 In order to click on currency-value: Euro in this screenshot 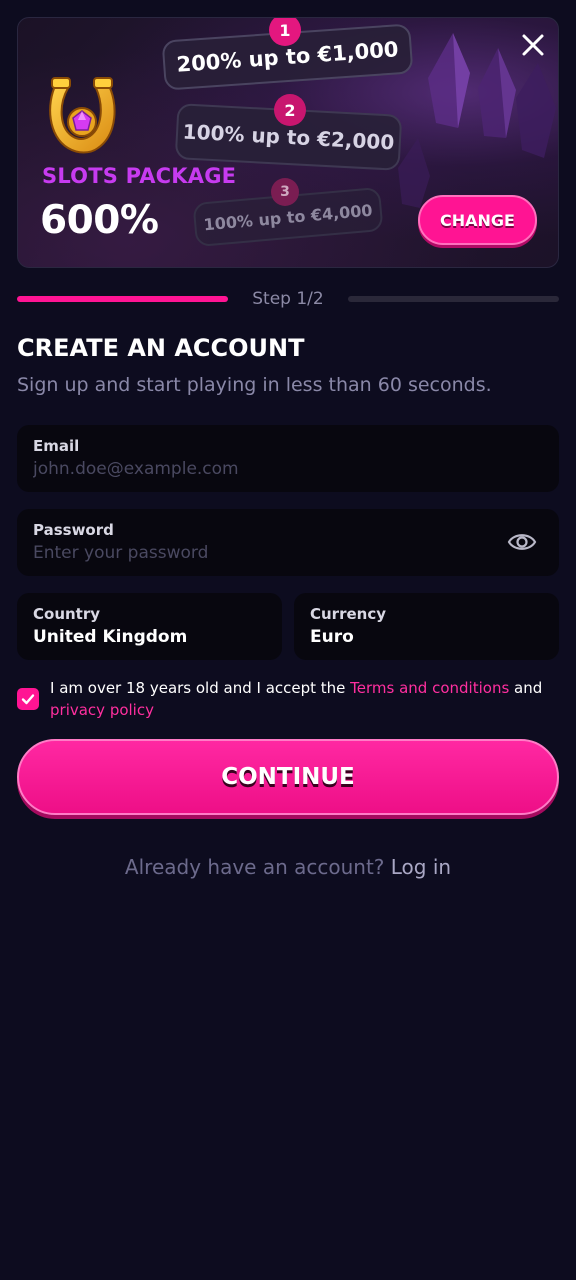, I will do `click(332, 637)`.